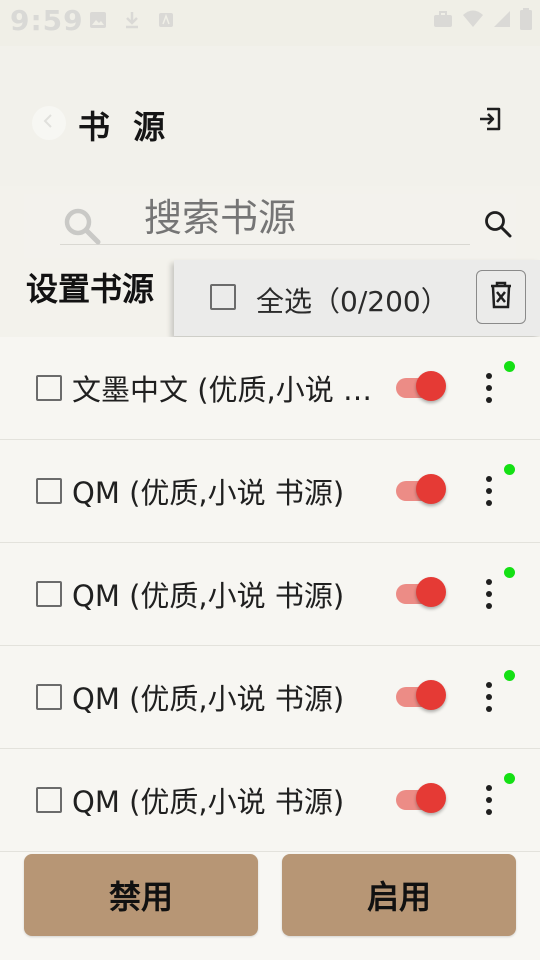  Describe the element at coordinates (227, 390) in the screenshot. I see `source-name: 文墨中文 (优质,小说 书源)` at that location.